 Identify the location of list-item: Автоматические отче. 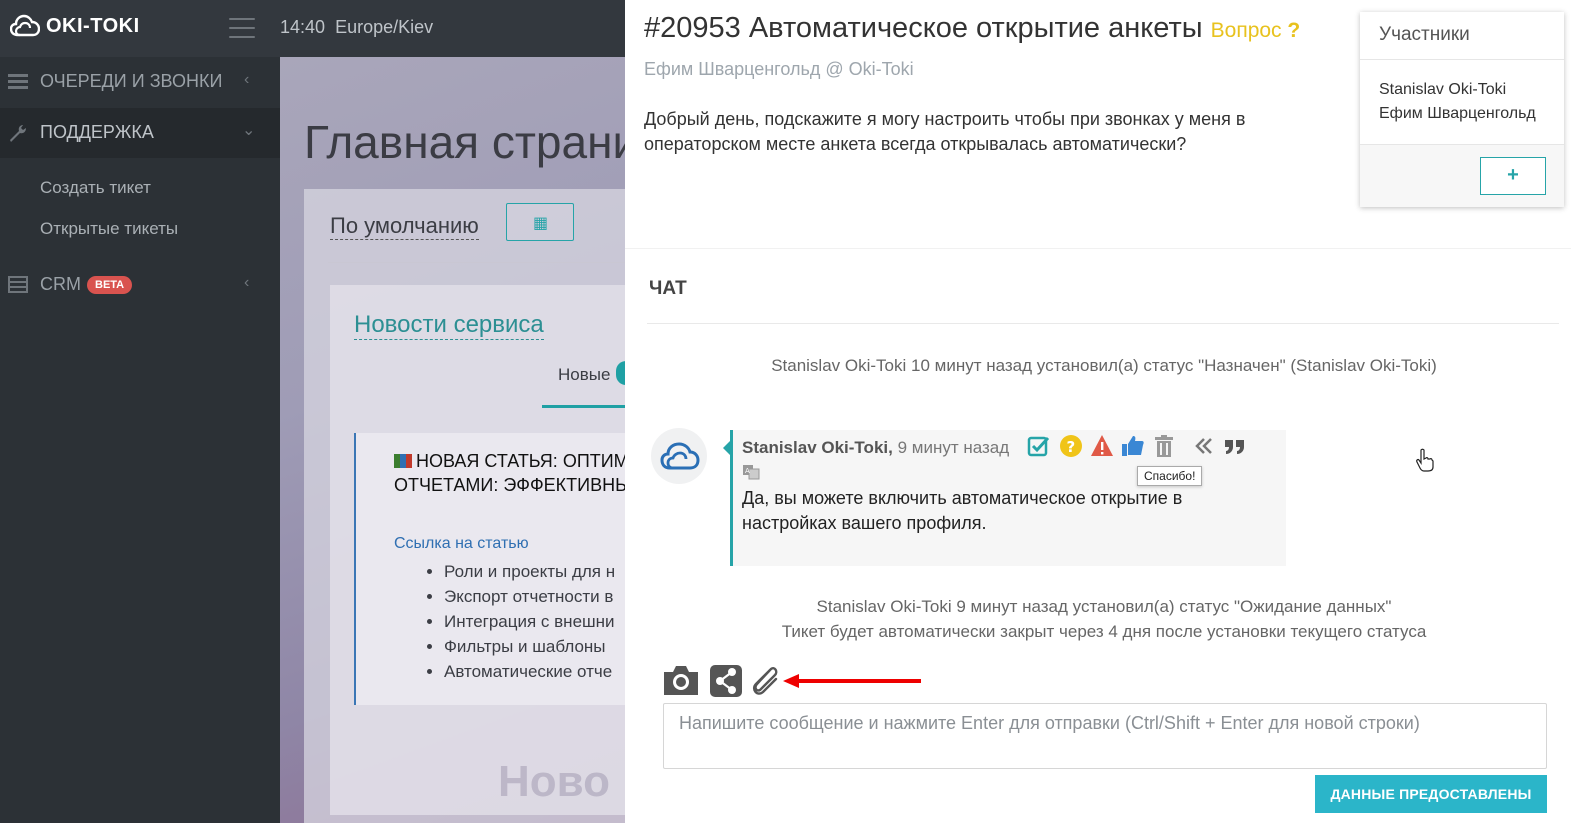
(529, 671).